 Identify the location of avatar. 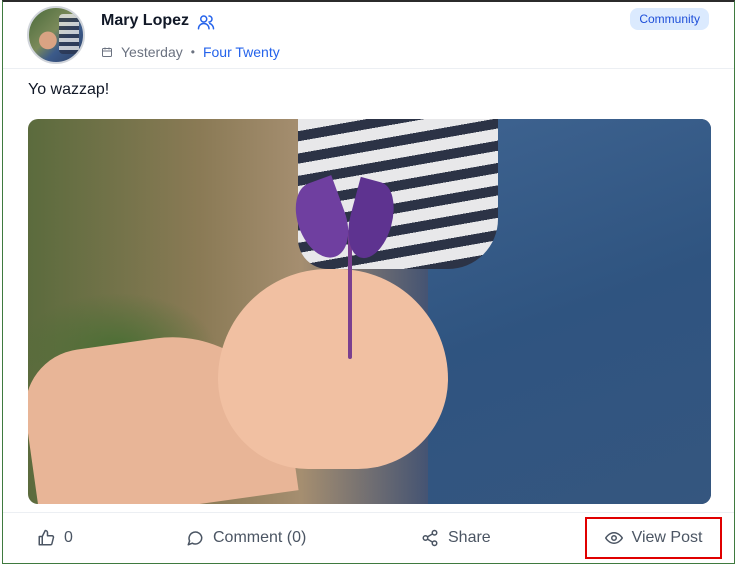
(56, 35).